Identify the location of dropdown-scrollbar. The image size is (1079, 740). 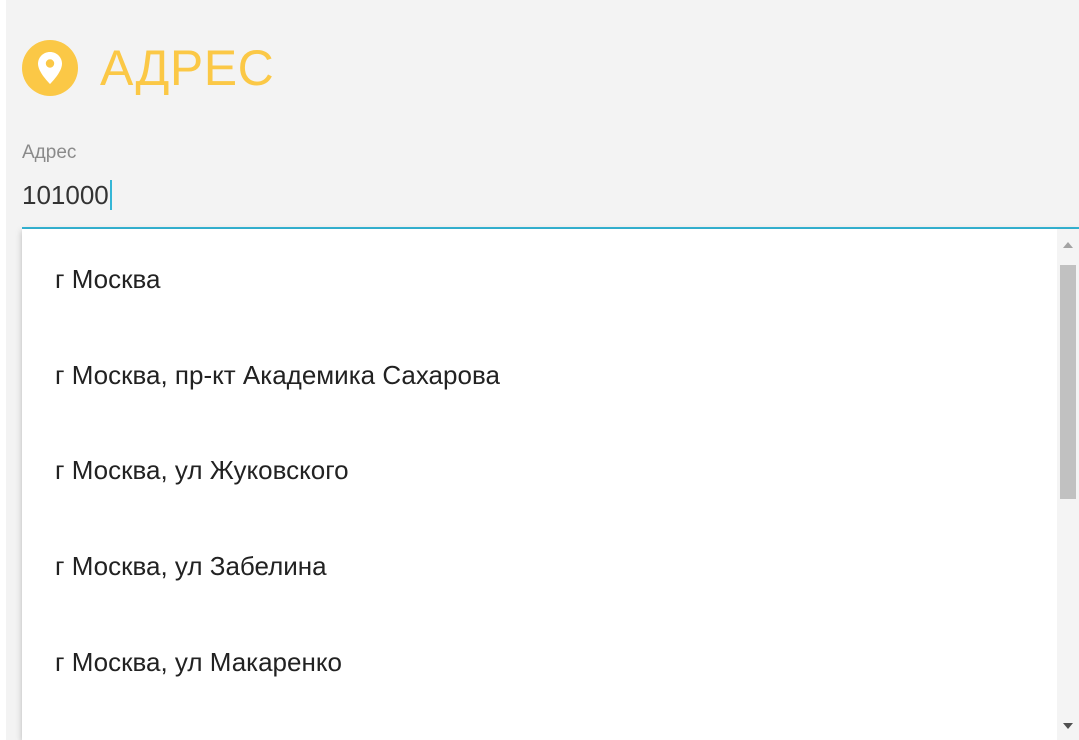
(1068, 484).